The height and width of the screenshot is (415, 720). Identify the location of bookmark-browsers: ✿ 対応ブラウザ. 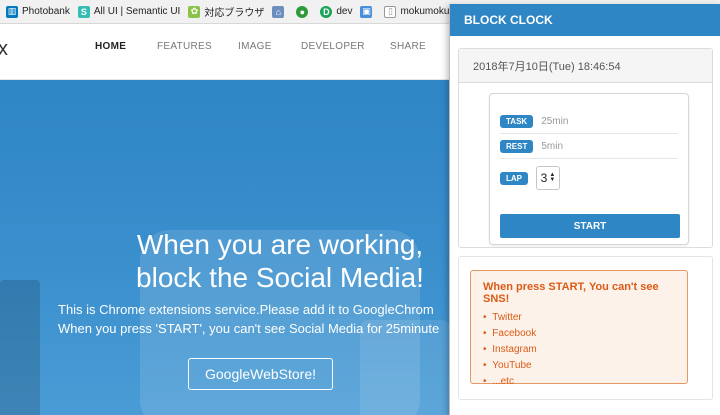
(226, 11).